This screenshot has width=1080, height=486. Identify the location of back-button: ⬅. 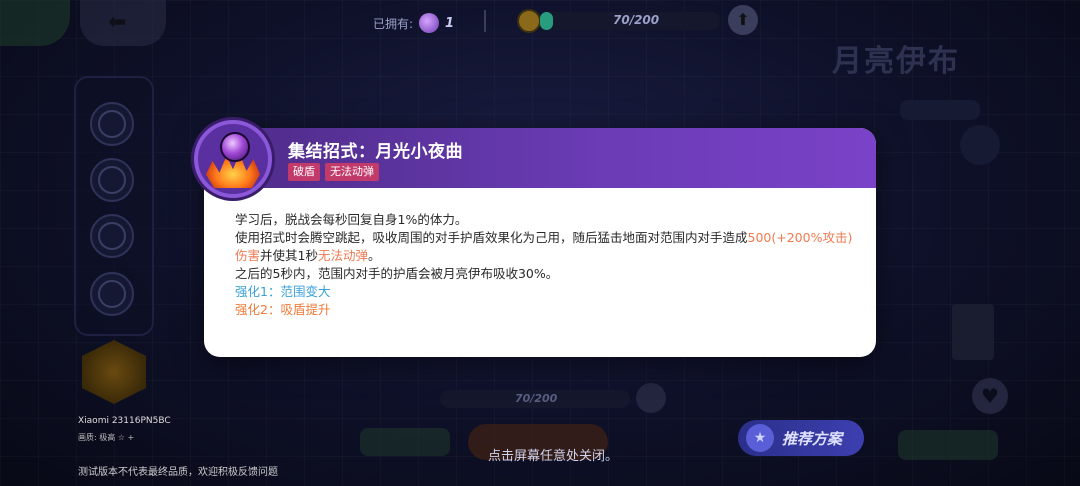
(123, 23).